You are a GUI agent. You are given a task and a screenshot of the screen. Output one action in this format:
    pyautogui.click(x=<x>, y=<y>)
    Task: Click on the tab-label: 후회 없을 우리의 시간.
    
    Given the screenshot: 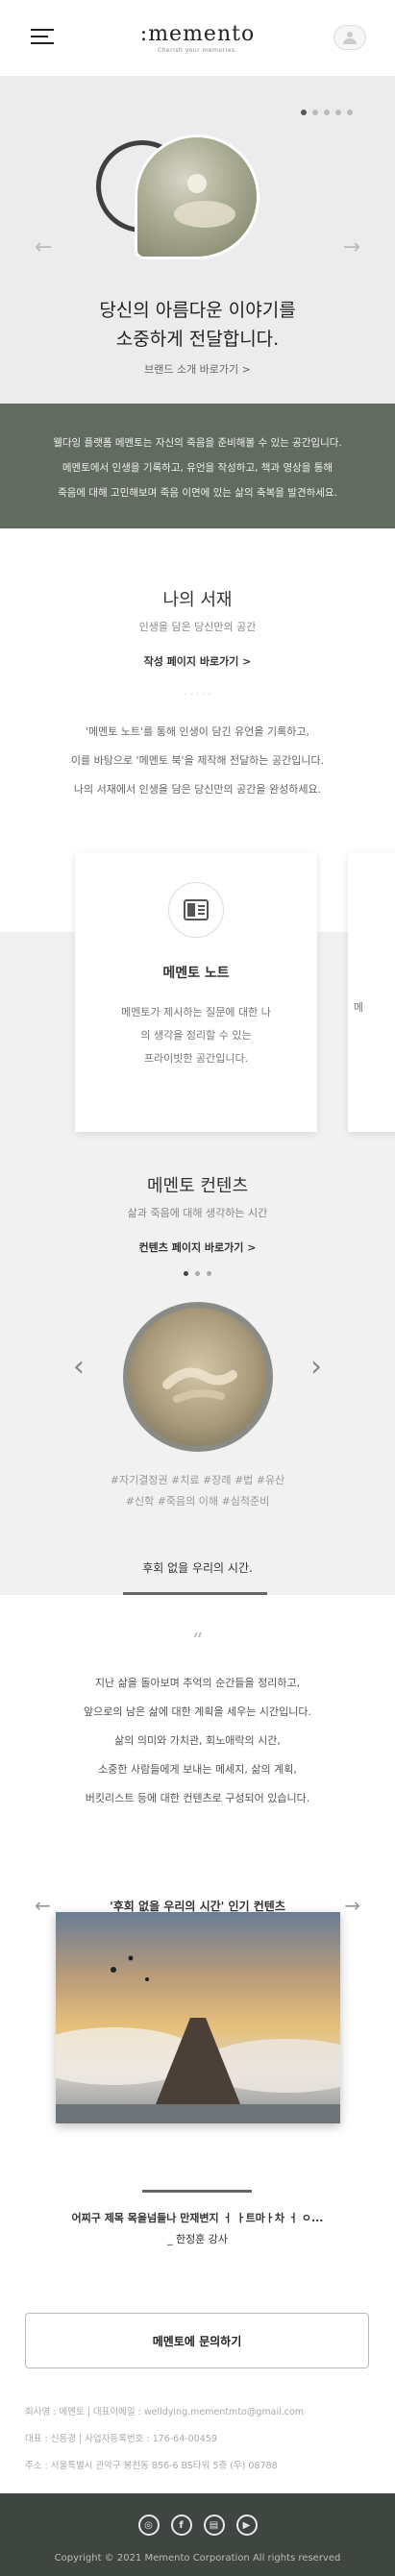 What is the action you would take?
    pyautogui.click(x=197, y=1568)
    